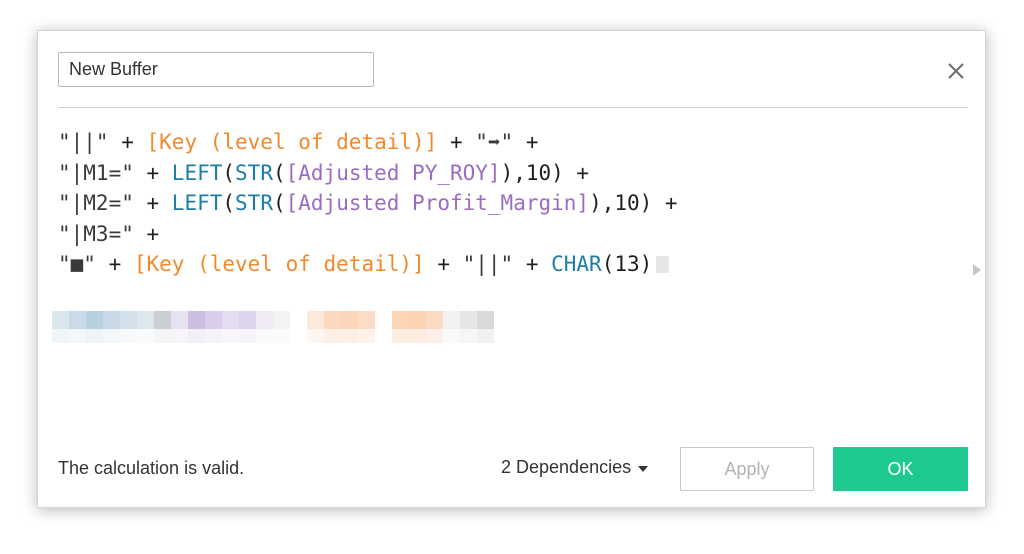  Describe the element at coordinates (96, 203) in the screenshot. I see `formula-token: "|M2="` at that location.